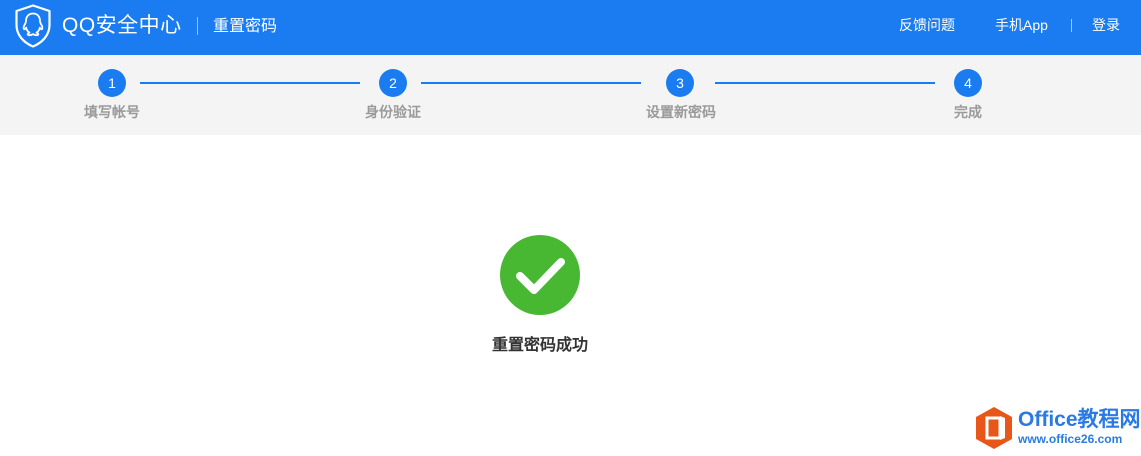 The width and height of the screenshot is (1141, 456). Describe the element at coordinates (393, 83) in the screenshot. I see `step-2-number: 2` at that location.